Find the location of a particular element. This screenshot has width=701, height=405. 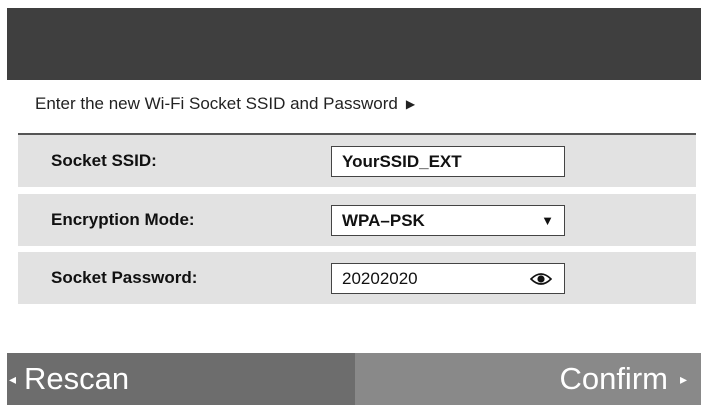

eye-icon is located at coordinates (541, 279).